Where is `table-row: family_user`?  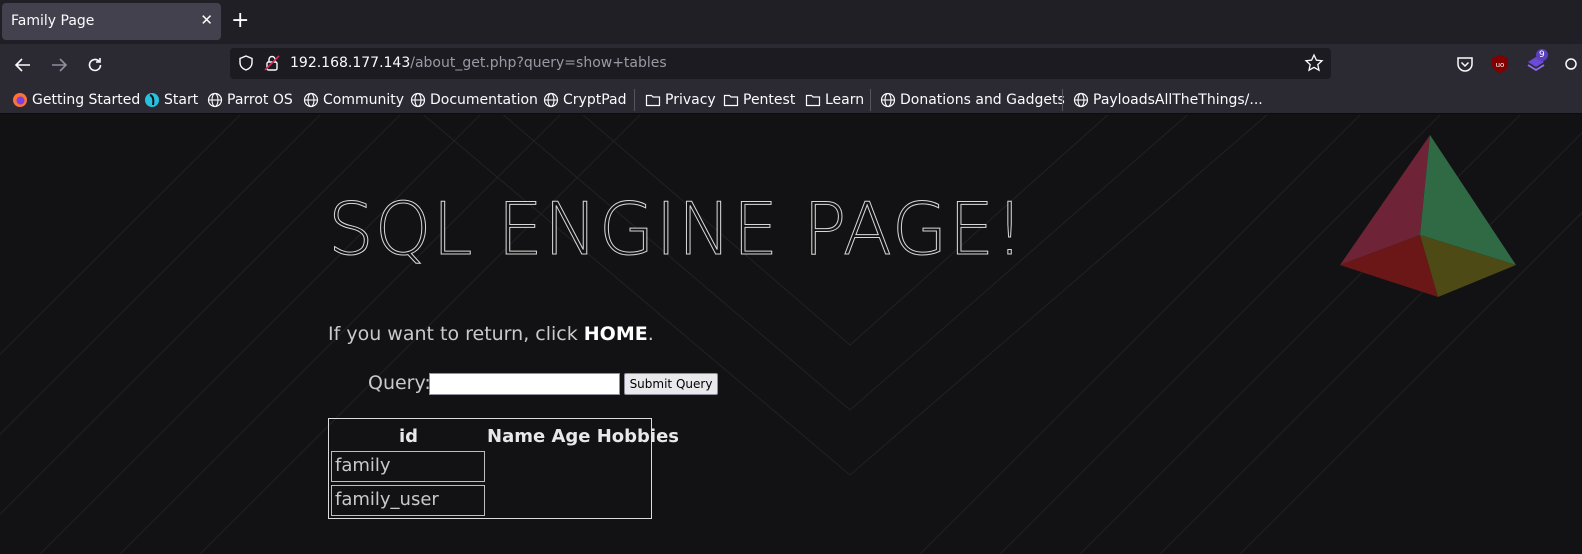
table-row: family_user is located at coordinates (408, 500).